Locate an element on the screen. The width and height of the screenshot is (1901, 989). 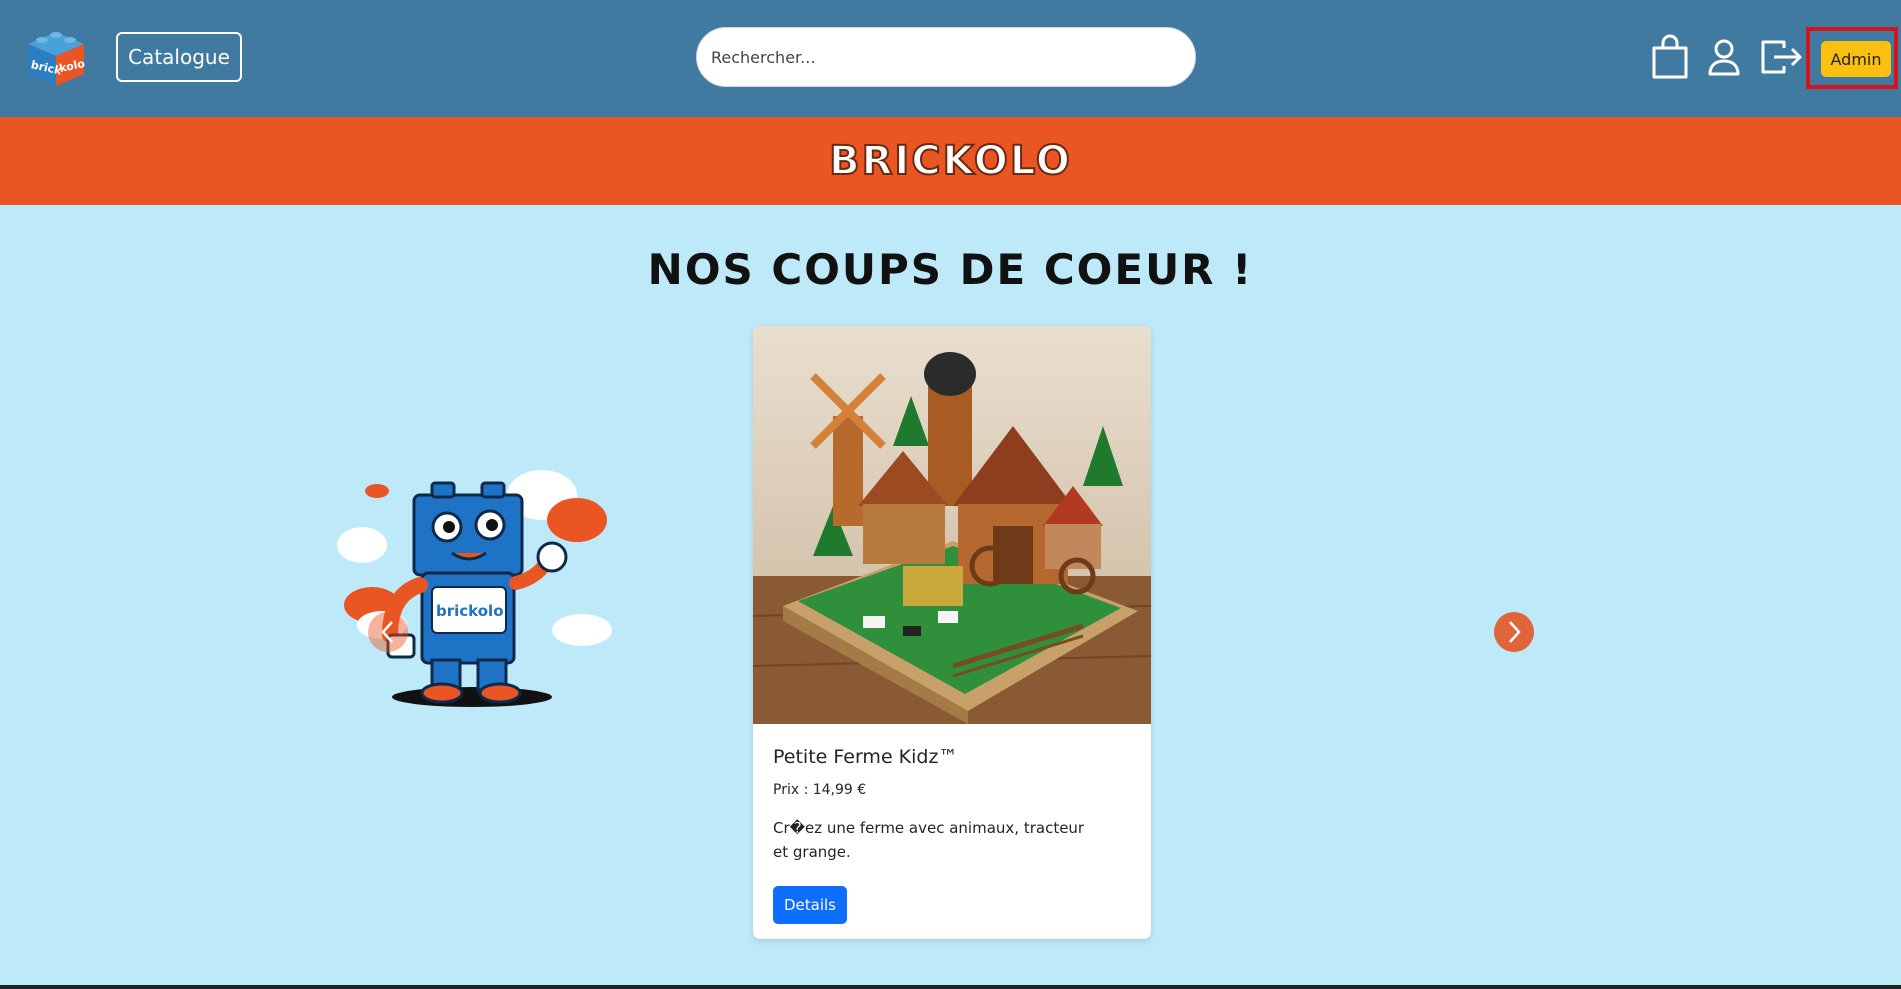
brand-banner: BRICKOLO is located at coordinates (950, 161).